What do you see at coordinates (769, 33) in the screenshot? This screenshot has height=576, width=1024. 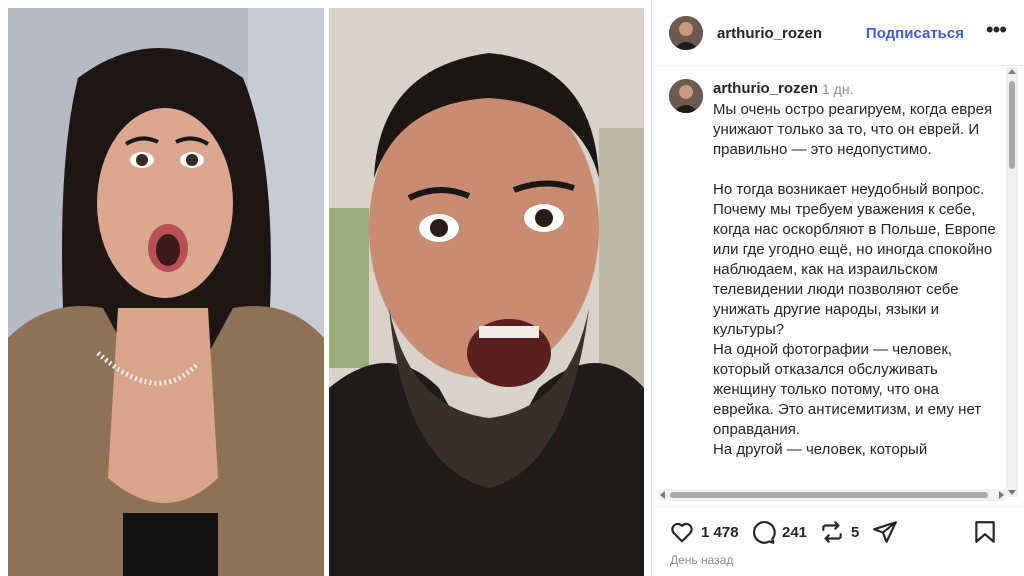 I see `post-username: arthurio_rozen` at bounding box center [769, 33].